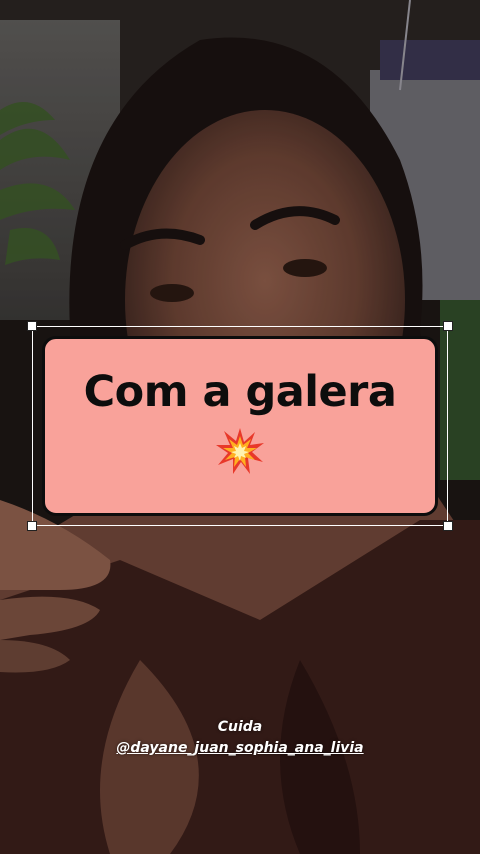 The height and width of the screenshot is (854, 480). What do you see at coordinates (240, 727) in the screenshot?
I see `caption-title: Cuida` at bounding box center [240, 727].